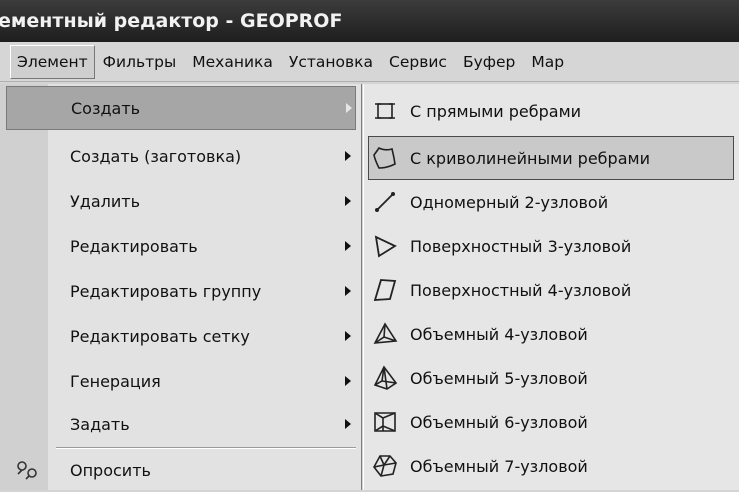 The image size is (739, 492). I want to click on submenu-item-solid-7node: Объемный 7-узловой, so click(551, 466).